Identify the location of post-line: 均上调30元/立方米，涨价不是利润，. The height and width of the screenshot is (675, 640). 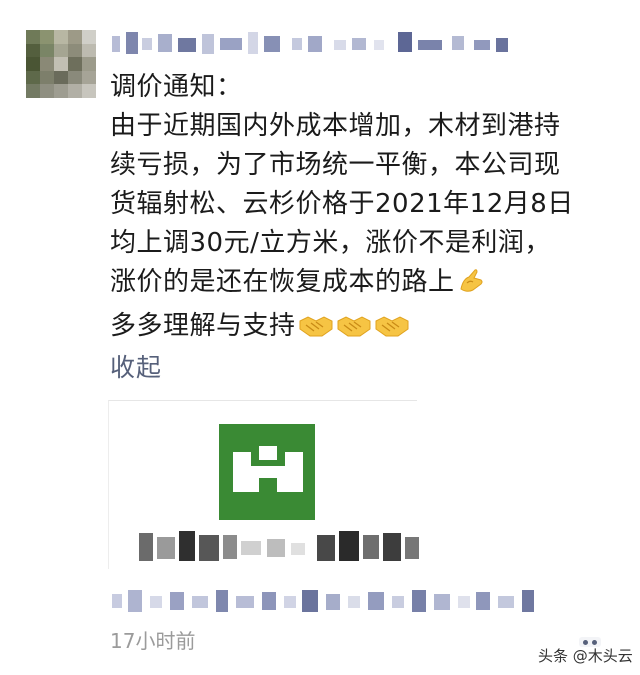
(330, 243).